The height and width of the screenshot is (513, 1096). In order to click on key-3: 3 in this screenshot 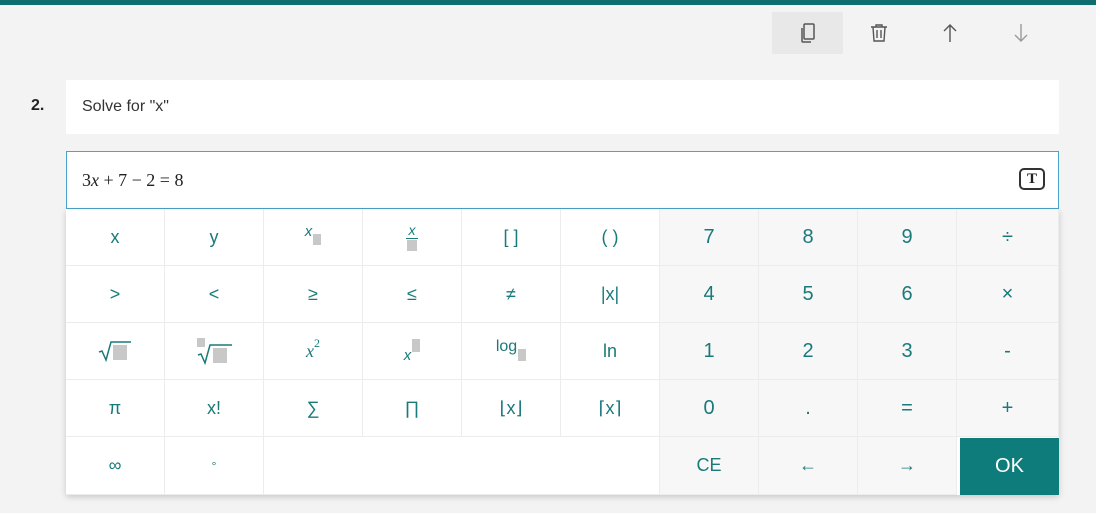, I will do `click(907, 351)`.